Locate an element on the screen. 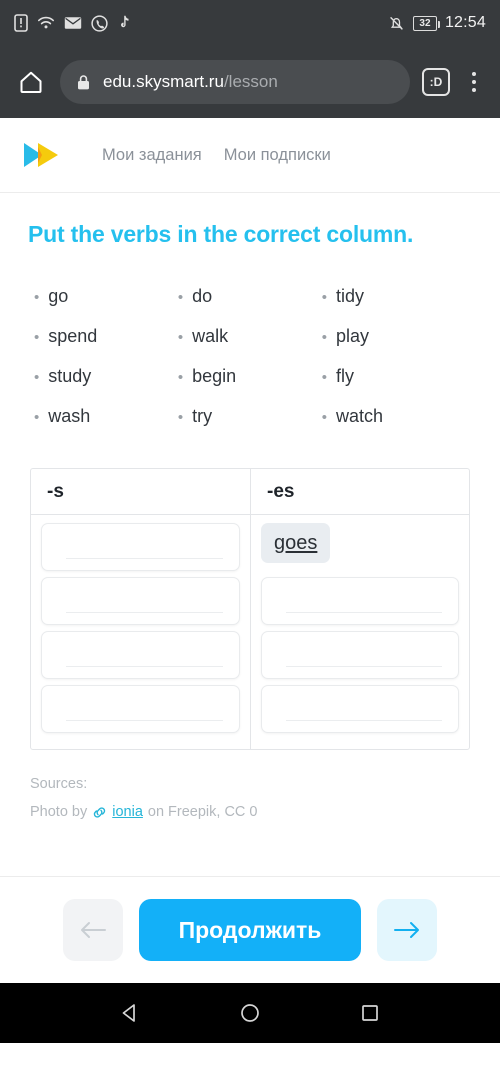 The height and width of the screenshot is (1083, 500). url-path: /lesson is located at coordinates (250, 81).